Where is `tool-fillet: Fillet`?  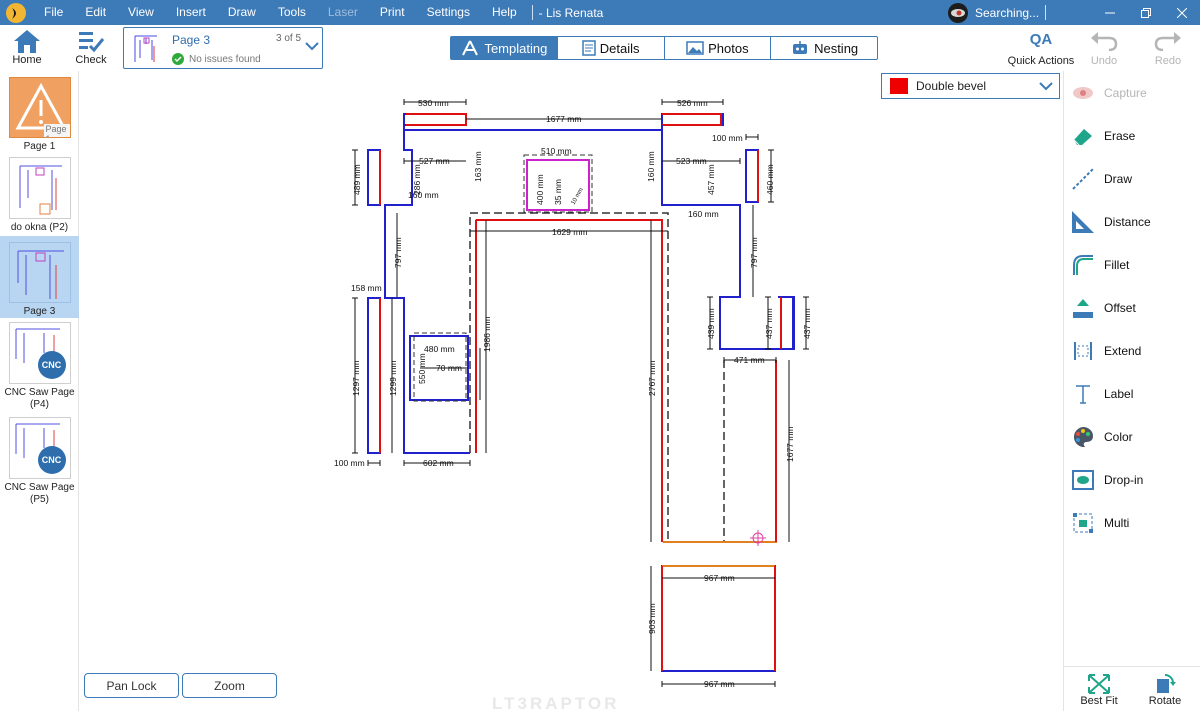
tool-fillet: Fillet is located at coordinates (1134, 265).